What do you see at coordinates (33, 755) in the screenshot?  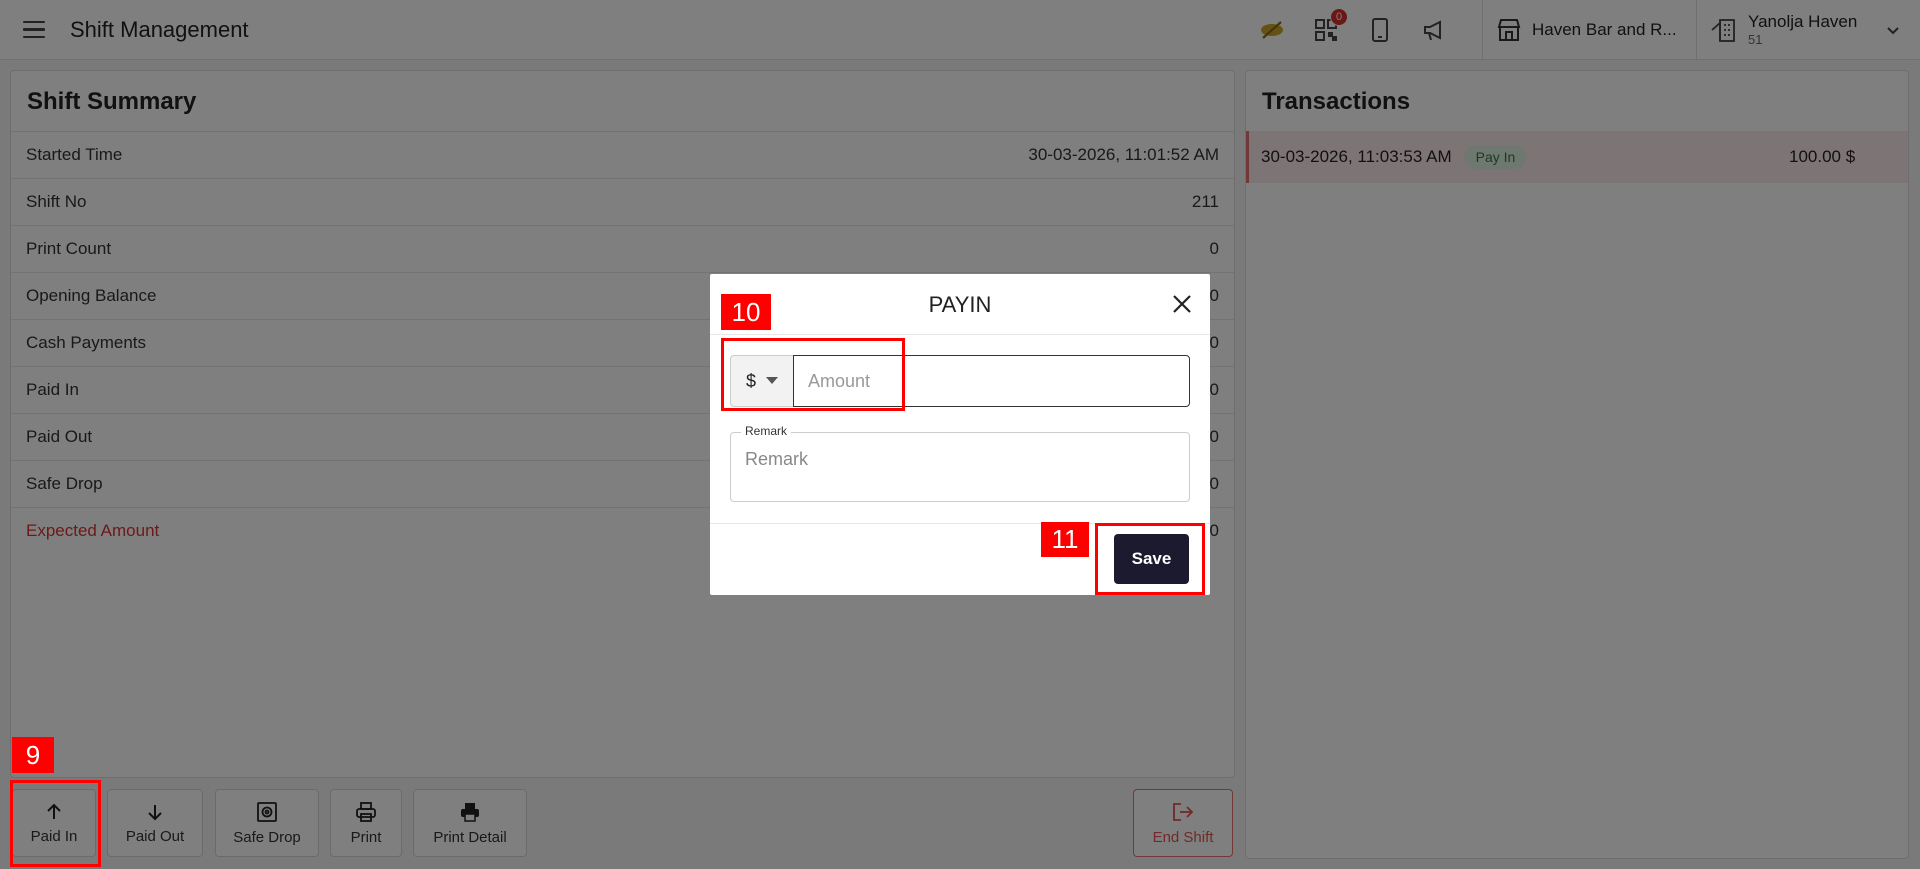 I see `step-label-9: 9` at bounding box center [33, 755].